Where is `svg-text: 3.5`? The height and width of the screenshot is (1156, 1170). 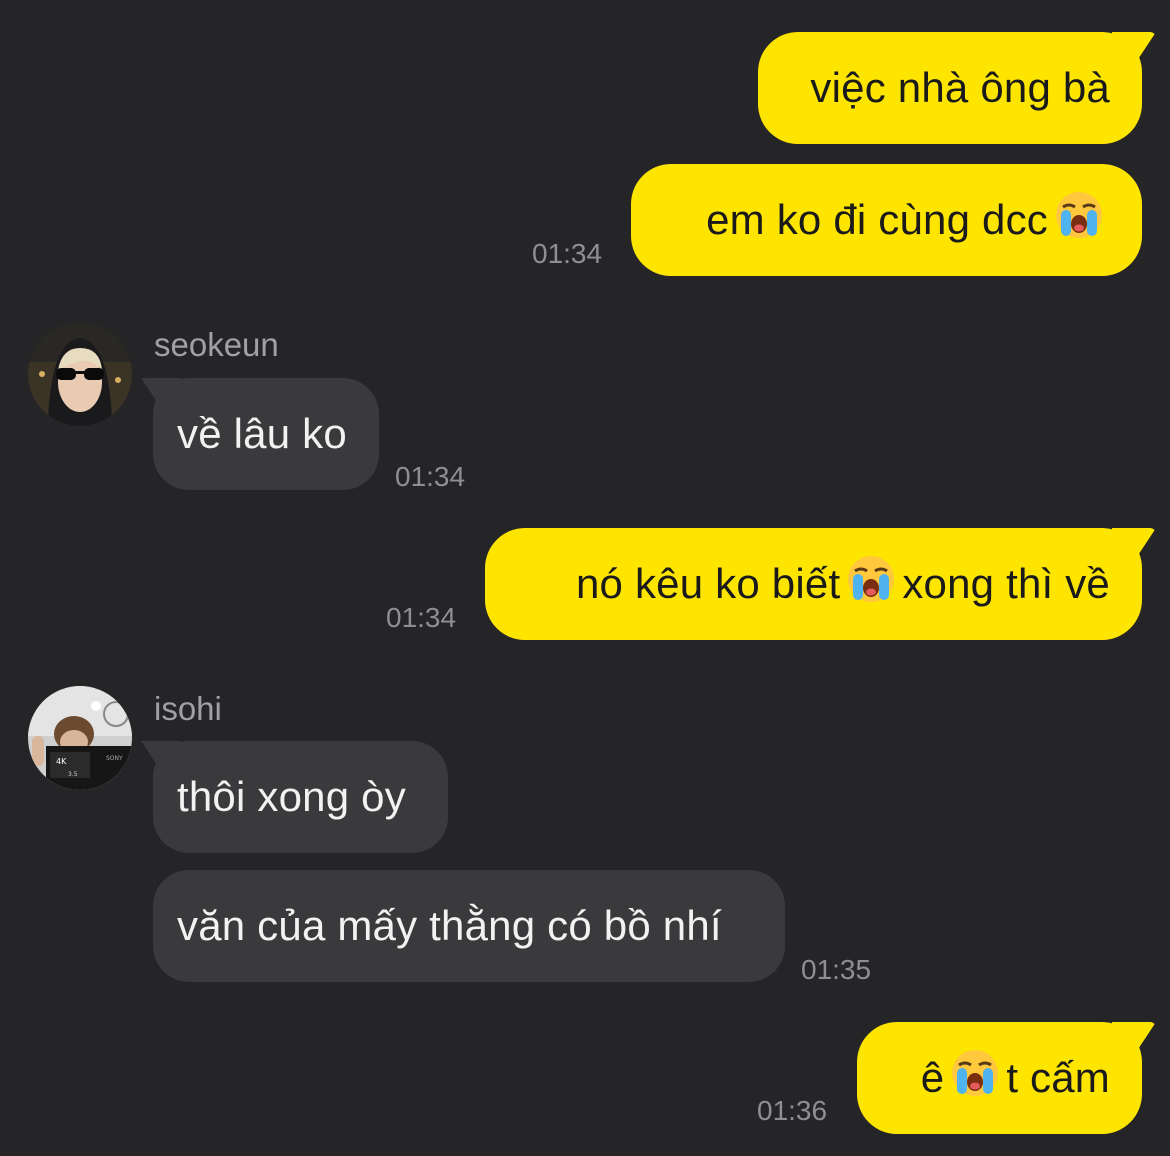 svg-text: 3.5 is located at coordinates (73, 774).